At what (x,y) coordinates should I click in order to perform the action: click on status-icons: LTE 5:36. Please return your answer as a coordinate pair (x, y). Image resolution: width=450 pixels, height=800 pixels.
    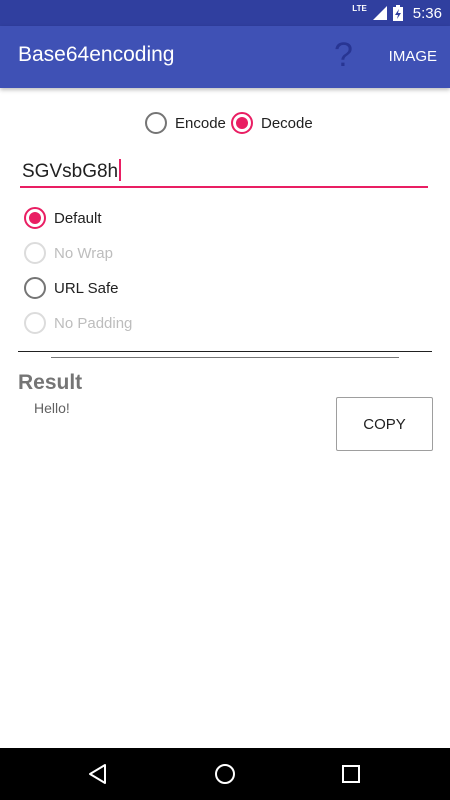
    Looking at the image, I should click on (397, 13).